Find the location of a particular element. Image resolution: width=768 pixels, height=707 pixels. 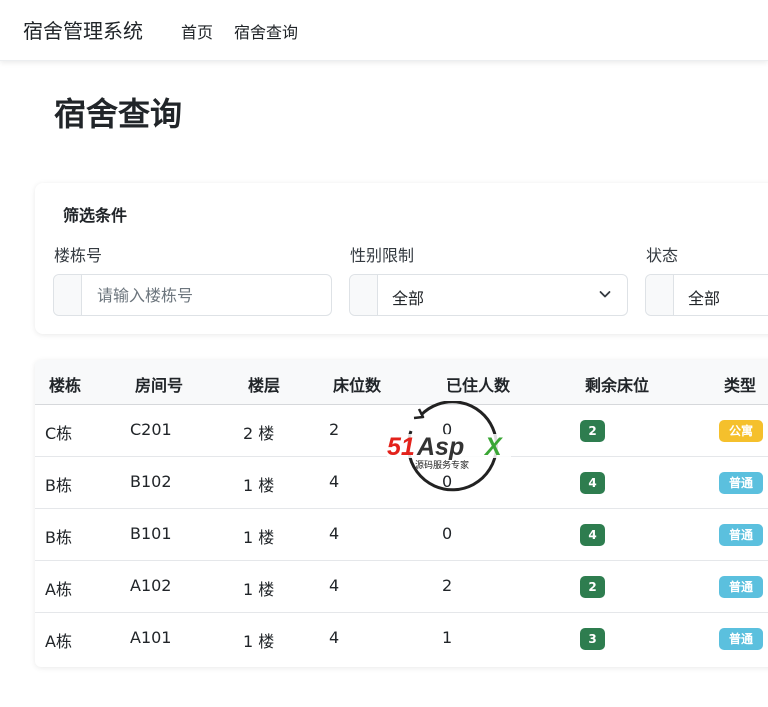

cell-room: C201 is located at coordinates (151, 429).